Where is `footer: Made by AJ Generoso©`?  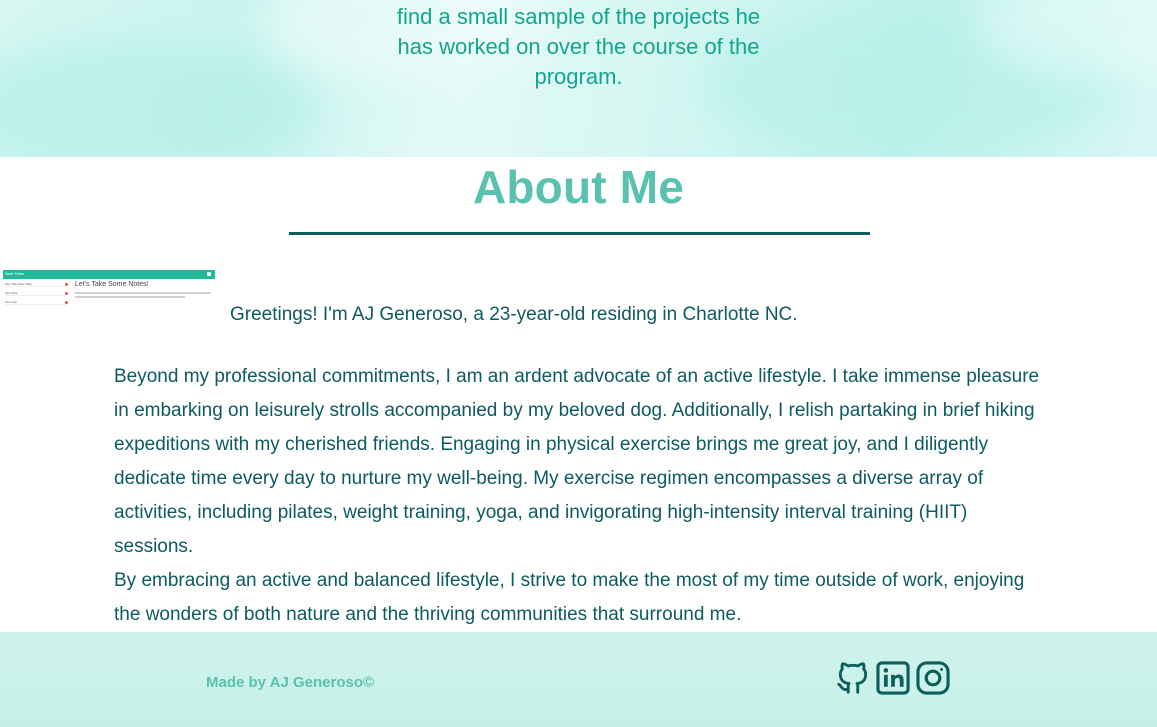 footer: Made by AJ Generoso© is located at coordinates (578, 679).